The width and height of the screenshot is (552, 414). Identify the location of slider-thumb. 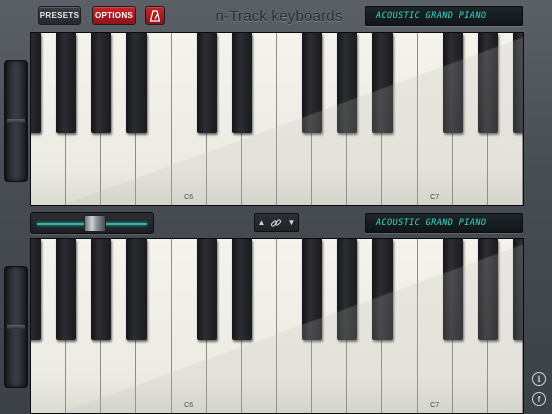
(94, 223).